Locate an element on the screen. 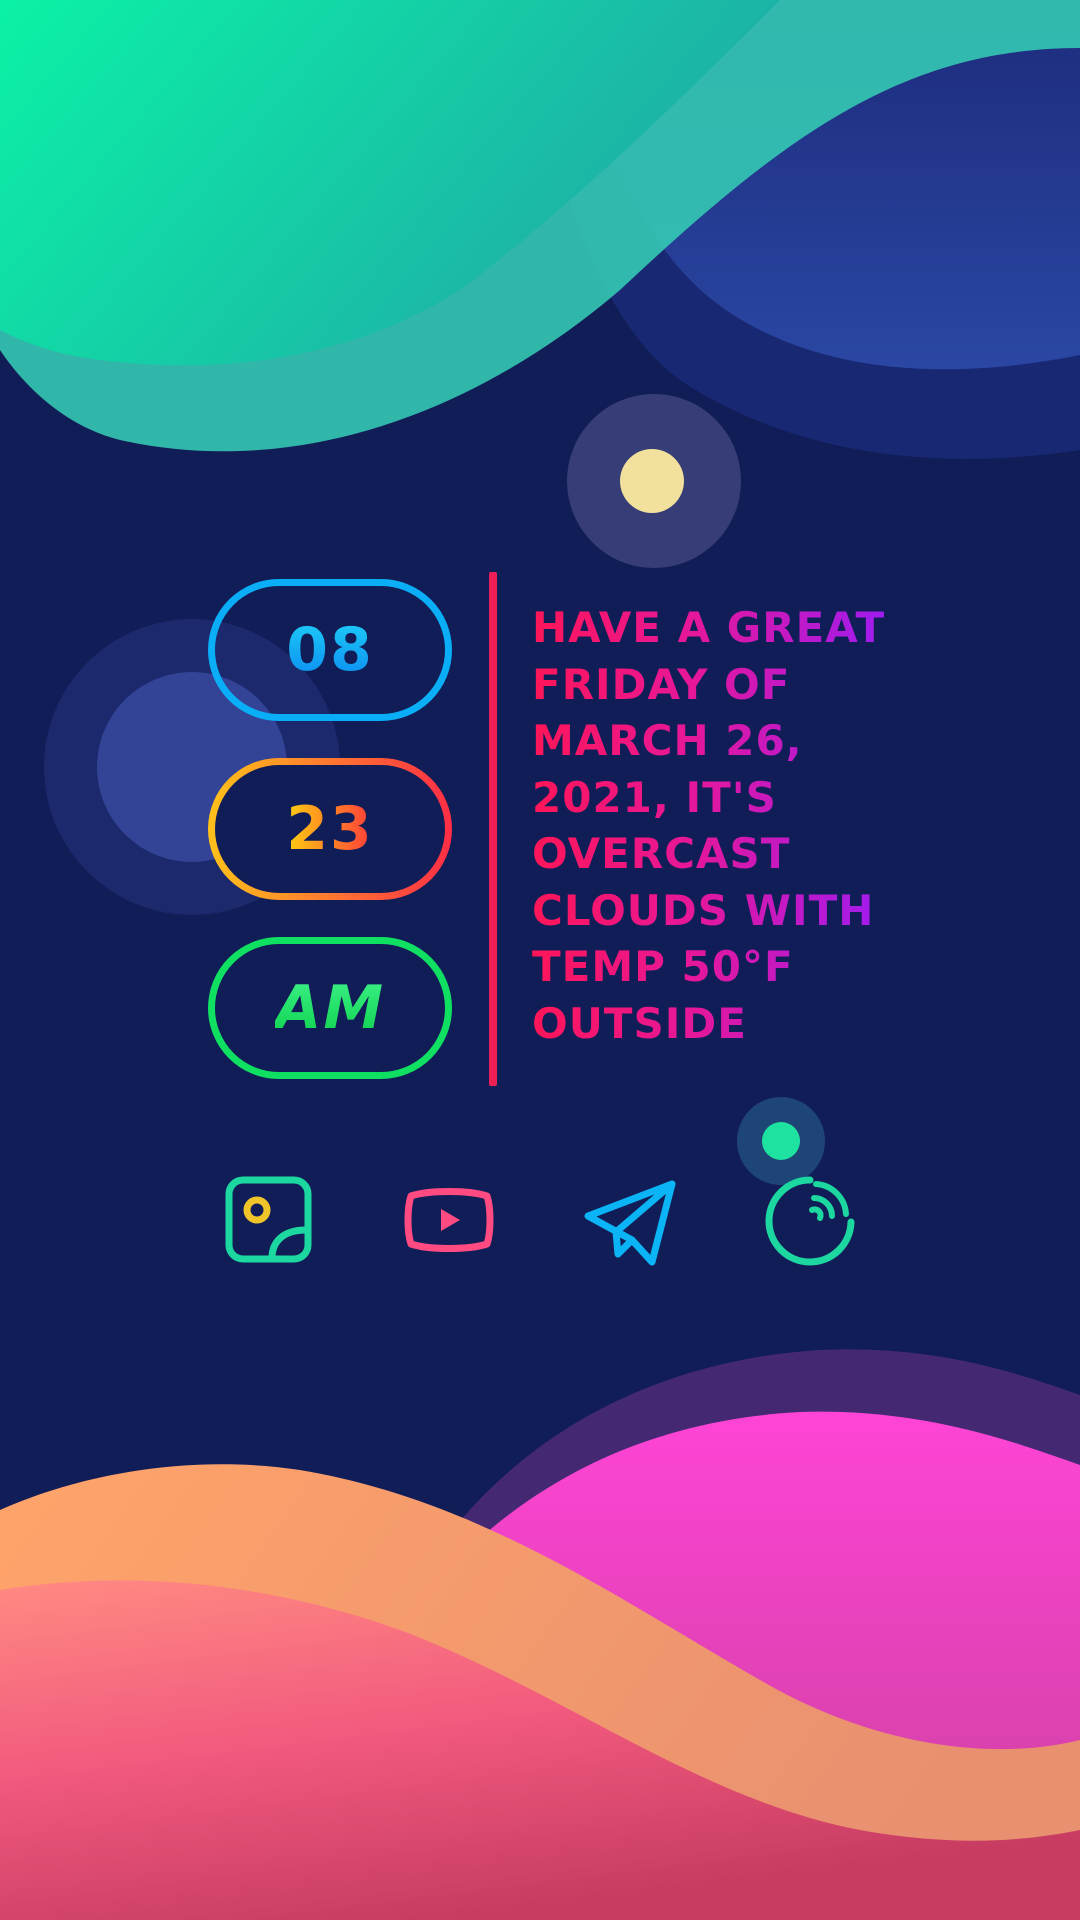 The width and height of the screenshot is (1080, 1920). gallery-icon is located at coordinates (268, 1219).